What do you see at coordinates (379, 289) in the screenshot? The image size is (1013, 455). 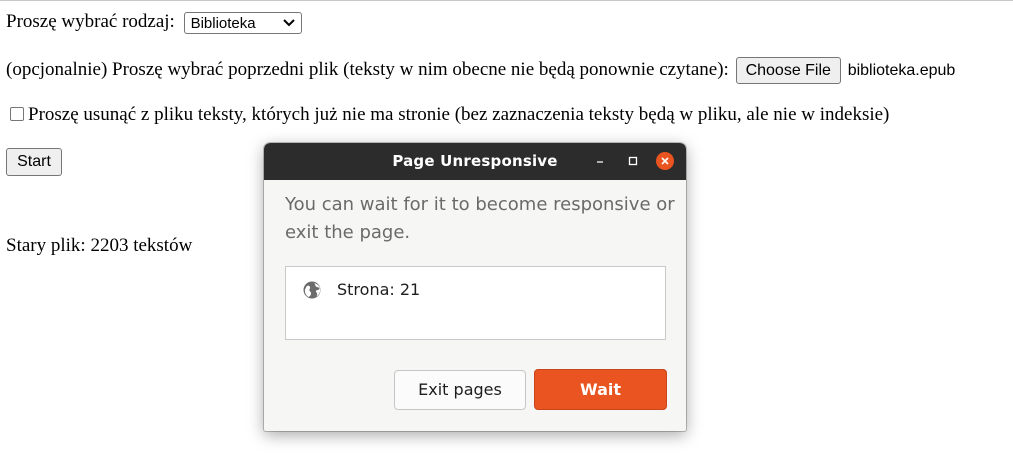 I see `page-label: Strona: 21` at bounding box center [379, 289].